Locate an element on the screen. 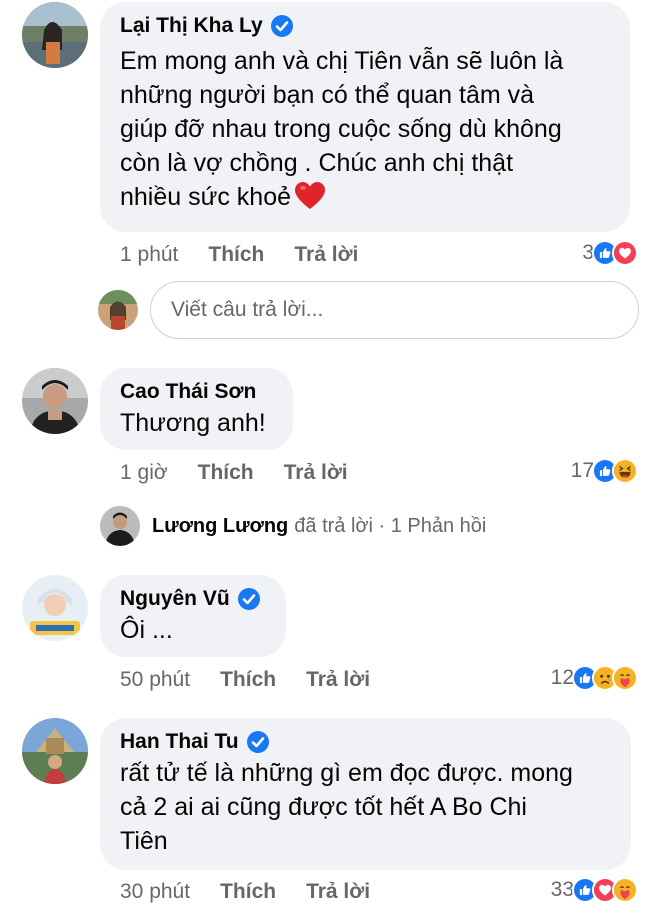 The height and width of the screenshot is (923, 660). reaction-summary: 17 is located at coordinates (604, 471).